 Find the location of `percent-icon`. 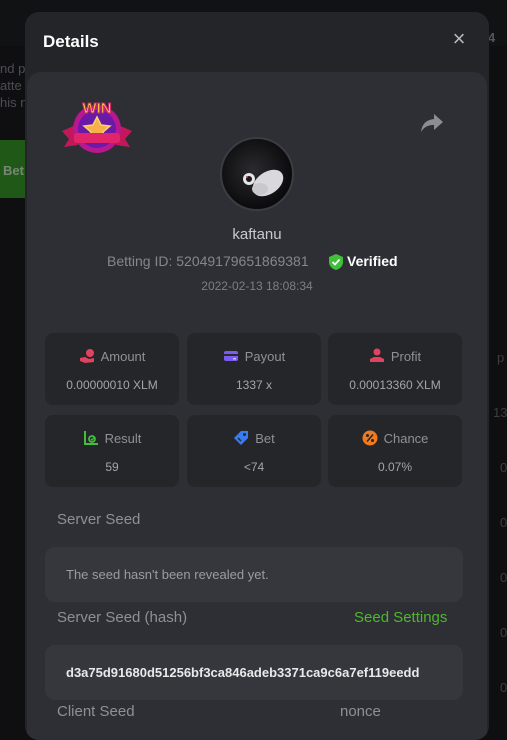

percent-icon is located at coordinates (370, 438).